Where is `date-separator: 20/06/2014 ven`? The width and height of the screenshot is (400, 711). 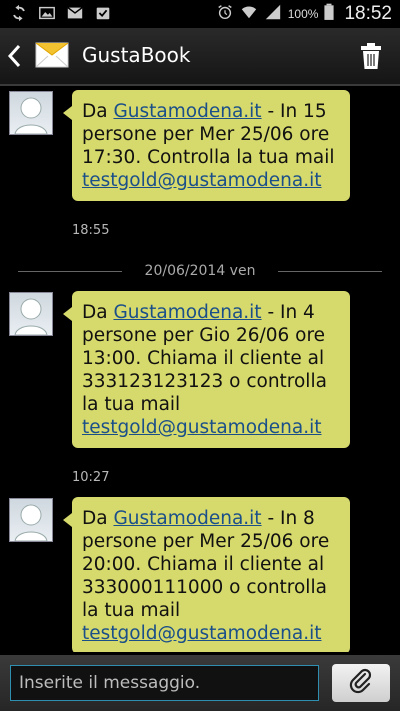
date-separator: 20/06/2014 ven is located at coordinates (200, 272).